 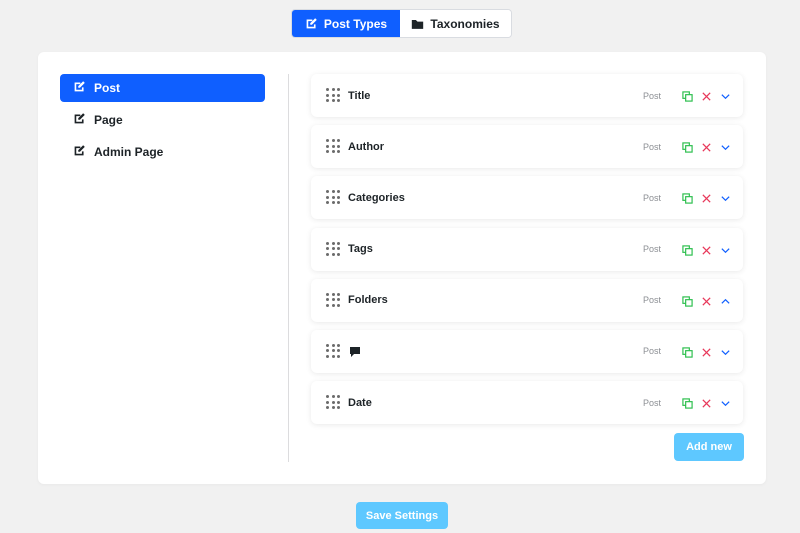 I want to click on field-label: Date, so click(x=360, y=402).